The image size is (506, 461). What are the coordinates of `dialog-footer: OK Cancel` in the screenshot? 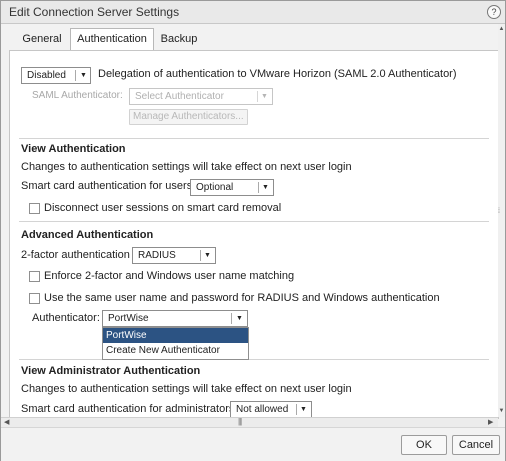 It's located at (253, 444).